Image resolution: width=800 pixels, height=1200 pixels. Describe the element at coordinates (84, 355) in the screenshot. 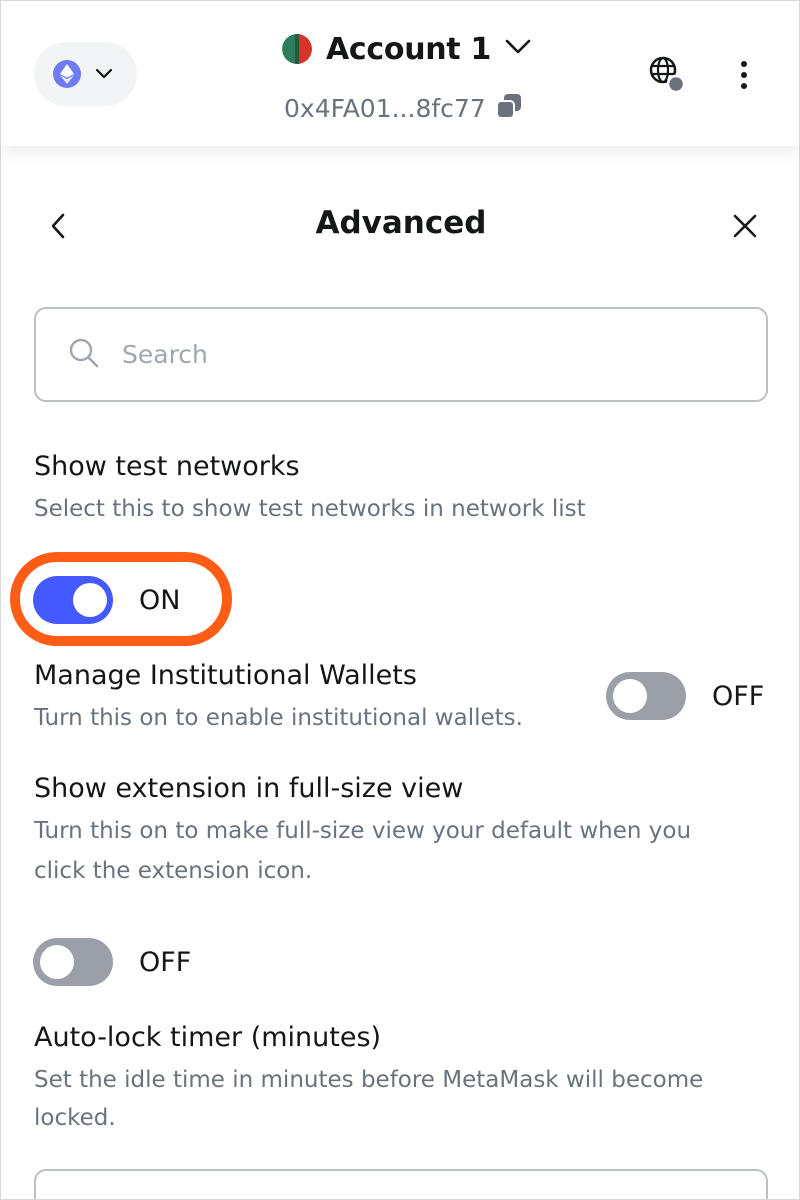

I see `search-icon` at that location.